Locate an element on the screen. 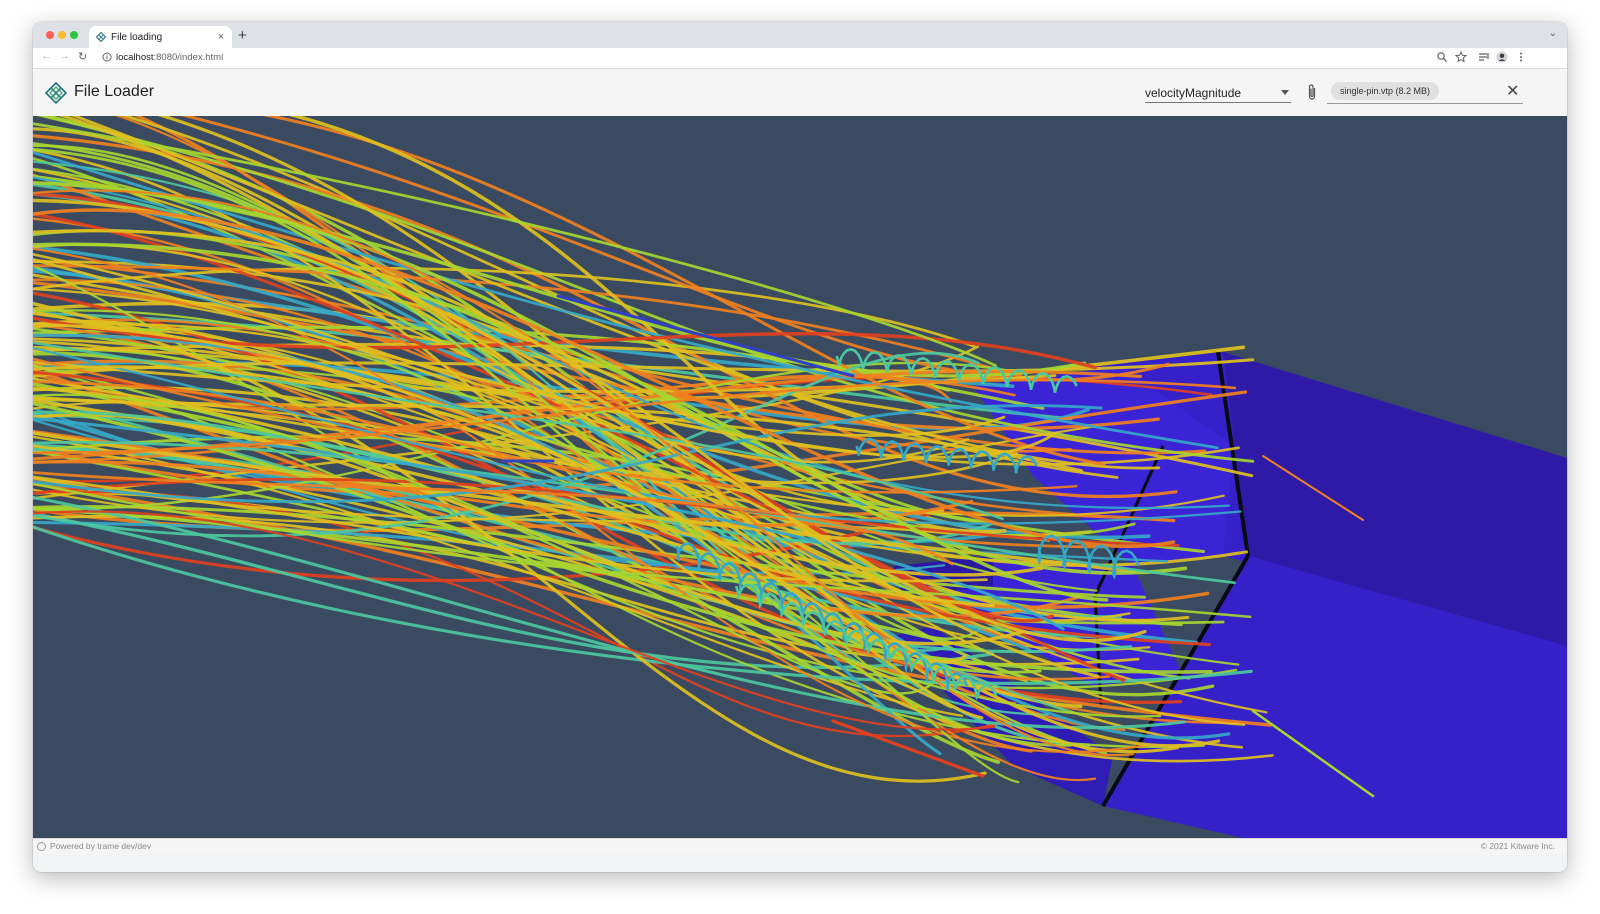 The height and width of the screenshot is (914, 1600). tab-strip: File loading × + ⌄ is located at coordinates (800, 35).